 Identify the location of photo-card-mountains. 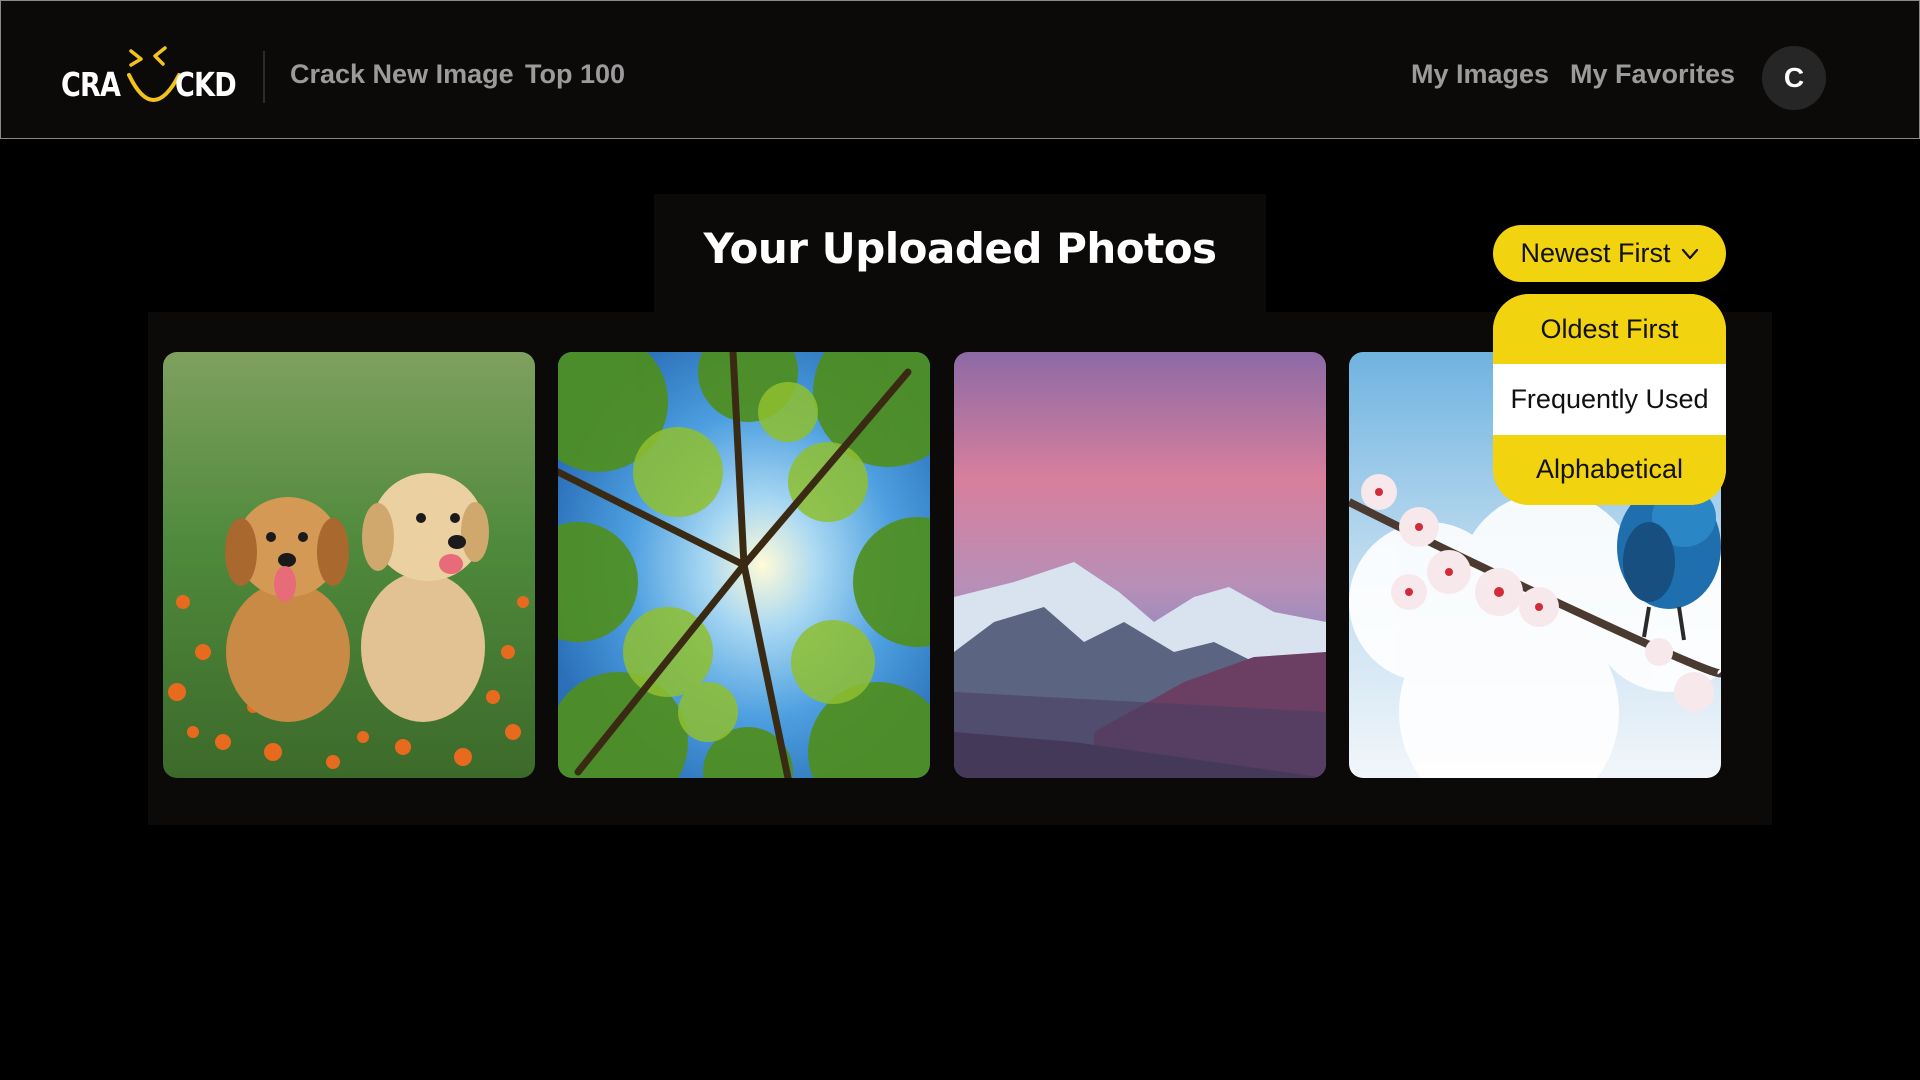
(1140, 565).